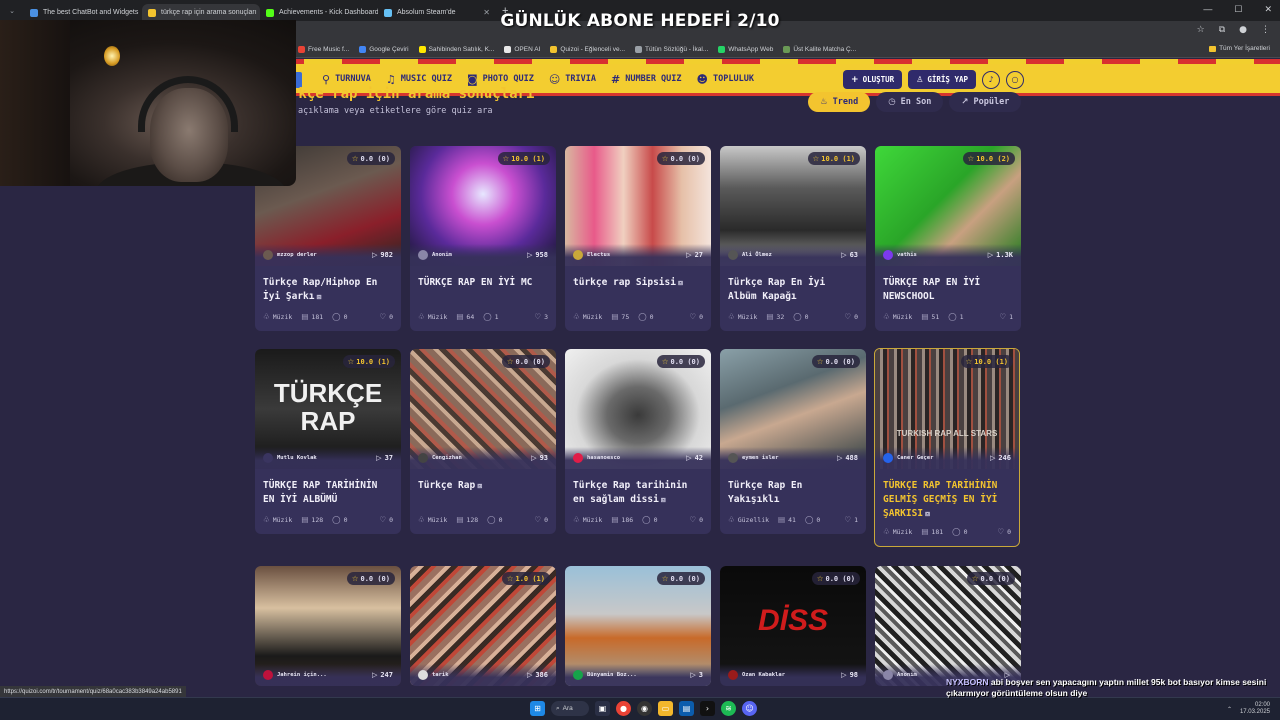 The width and height of the screenshot is (1280, 720). What do you see at coordinates (793, 289) in the screenshot?
I see `quiz-title: Türkçe Rap En İyi Albüm Kapağı` at bounding box center [793, 289].